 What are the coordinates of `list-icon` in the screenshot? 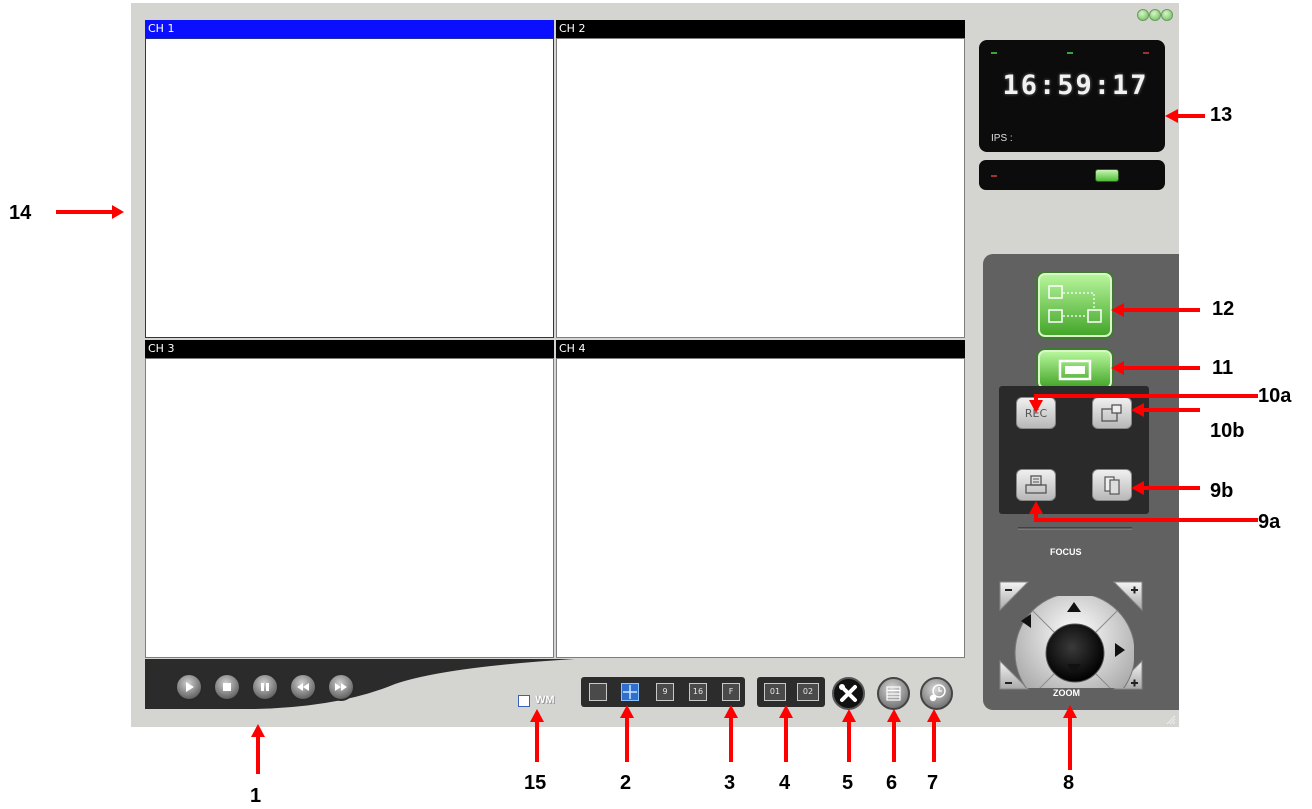 It's located at (893, 693).